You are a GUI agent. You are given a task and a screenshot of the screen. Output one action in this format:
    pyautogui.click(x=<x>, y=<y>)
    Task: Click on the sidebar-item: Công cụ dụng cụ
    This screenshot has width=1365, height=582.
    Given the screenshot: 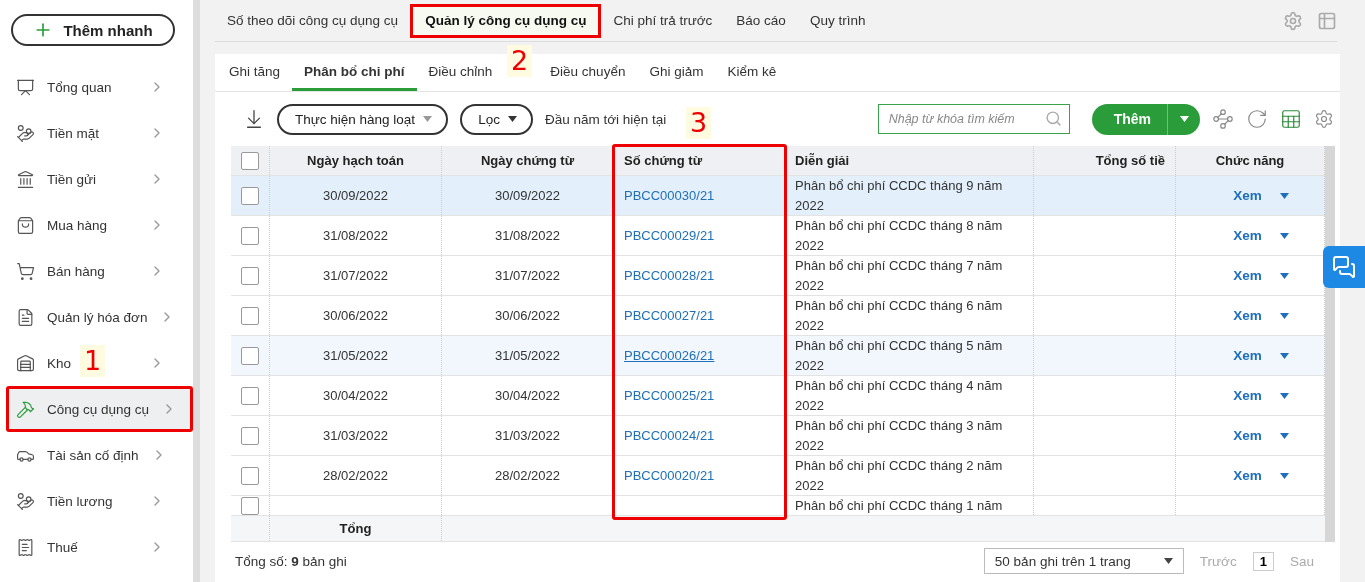 What is the action you would take?
    pyautogui.click(x=99, y=409)
    